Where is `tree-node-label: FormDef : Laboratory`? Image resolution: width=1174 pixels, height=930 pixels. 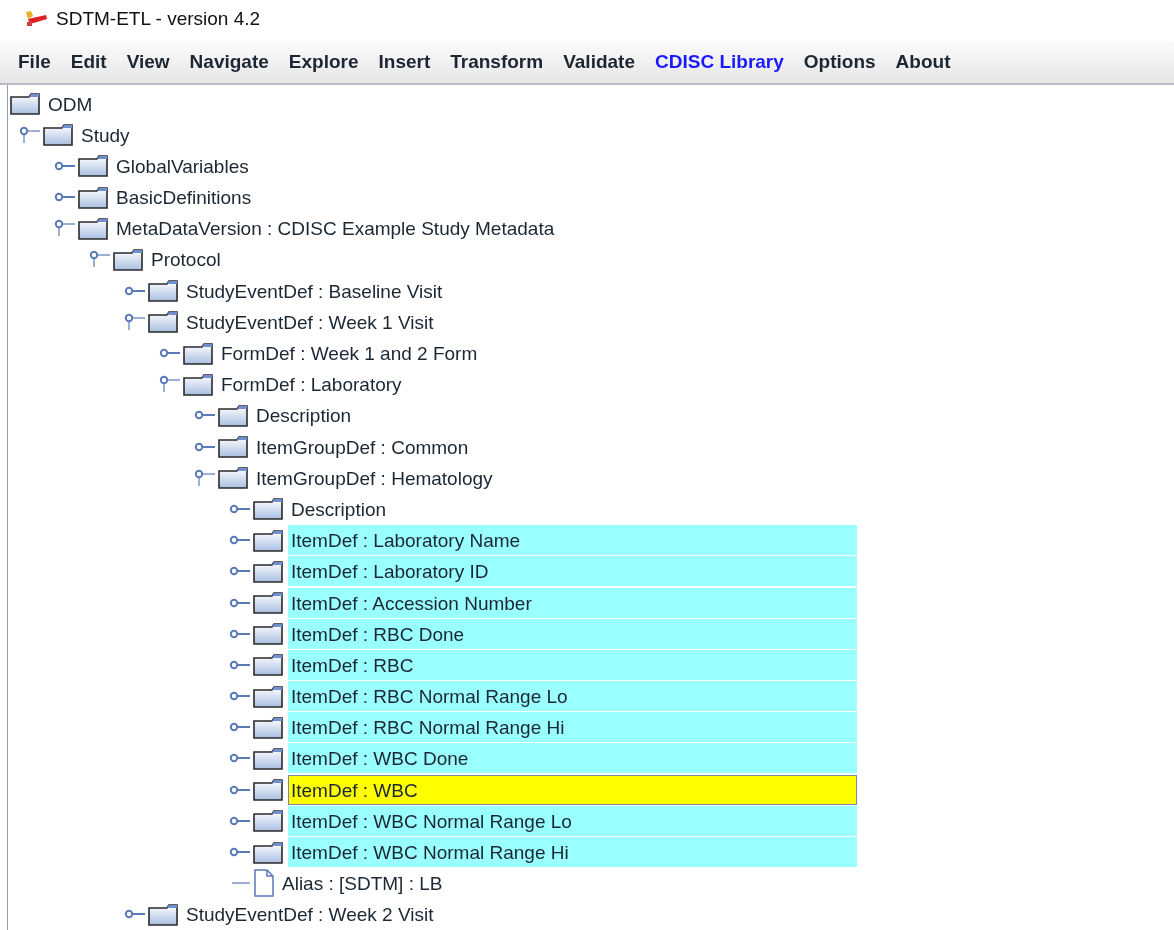
tree-node-label: FormDef : Laboratory is located at coordinates (310, 384).